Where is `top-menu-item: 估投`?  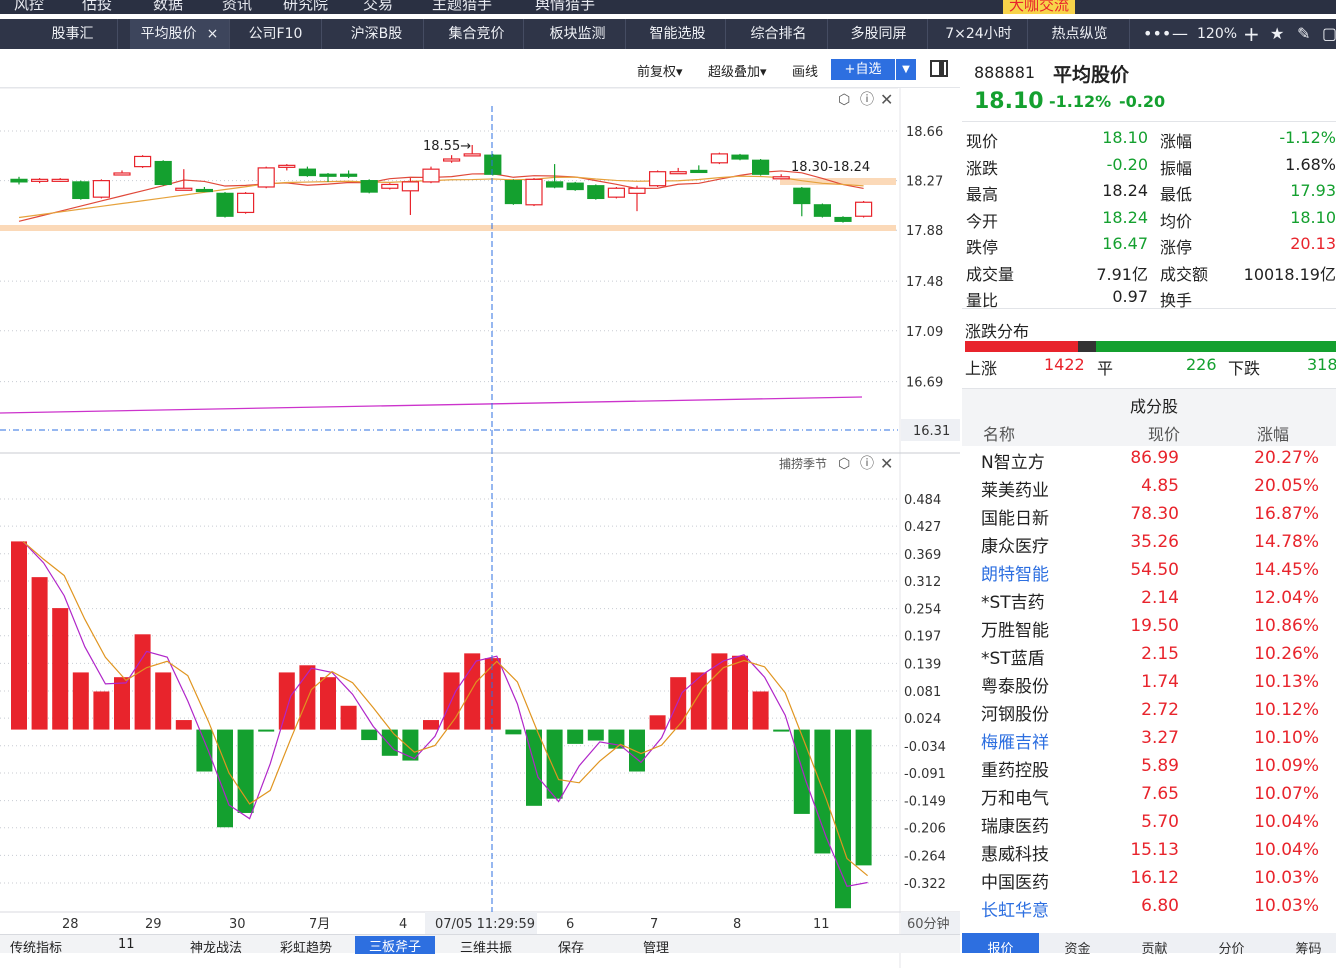 top-menu-item: 估投 is located at coordinates (97, 7).